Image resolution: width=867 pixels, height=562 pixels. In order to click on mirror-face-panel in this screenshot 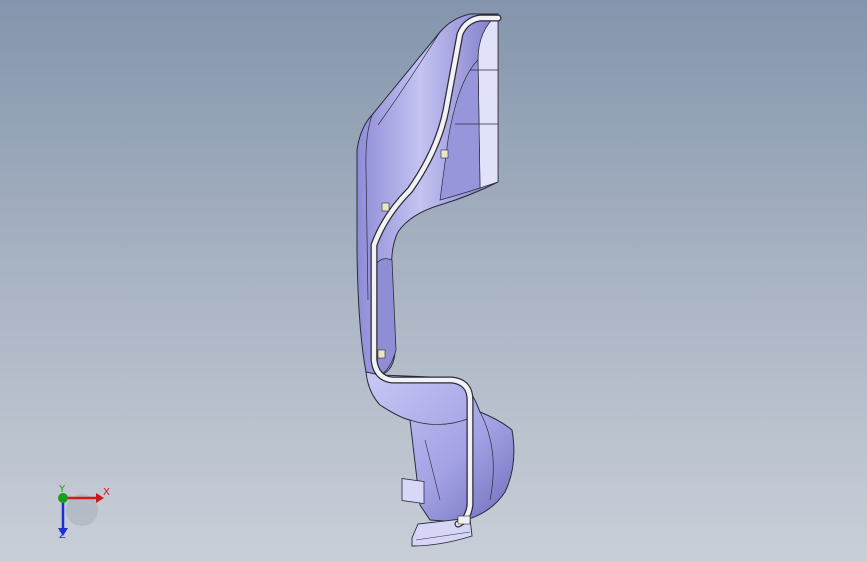, I will do `click(488, 101)`.